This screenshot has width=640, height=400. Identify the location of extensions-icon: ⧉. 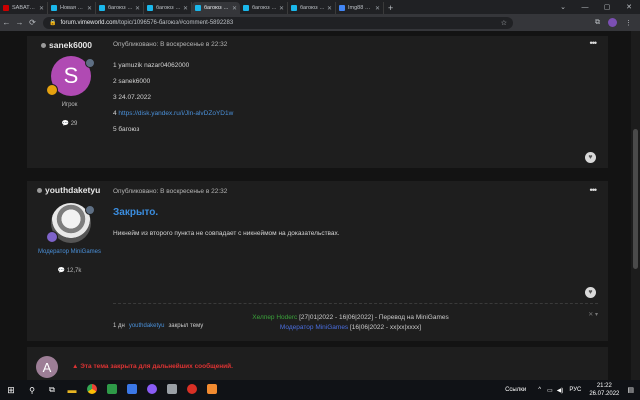
(597, 23).